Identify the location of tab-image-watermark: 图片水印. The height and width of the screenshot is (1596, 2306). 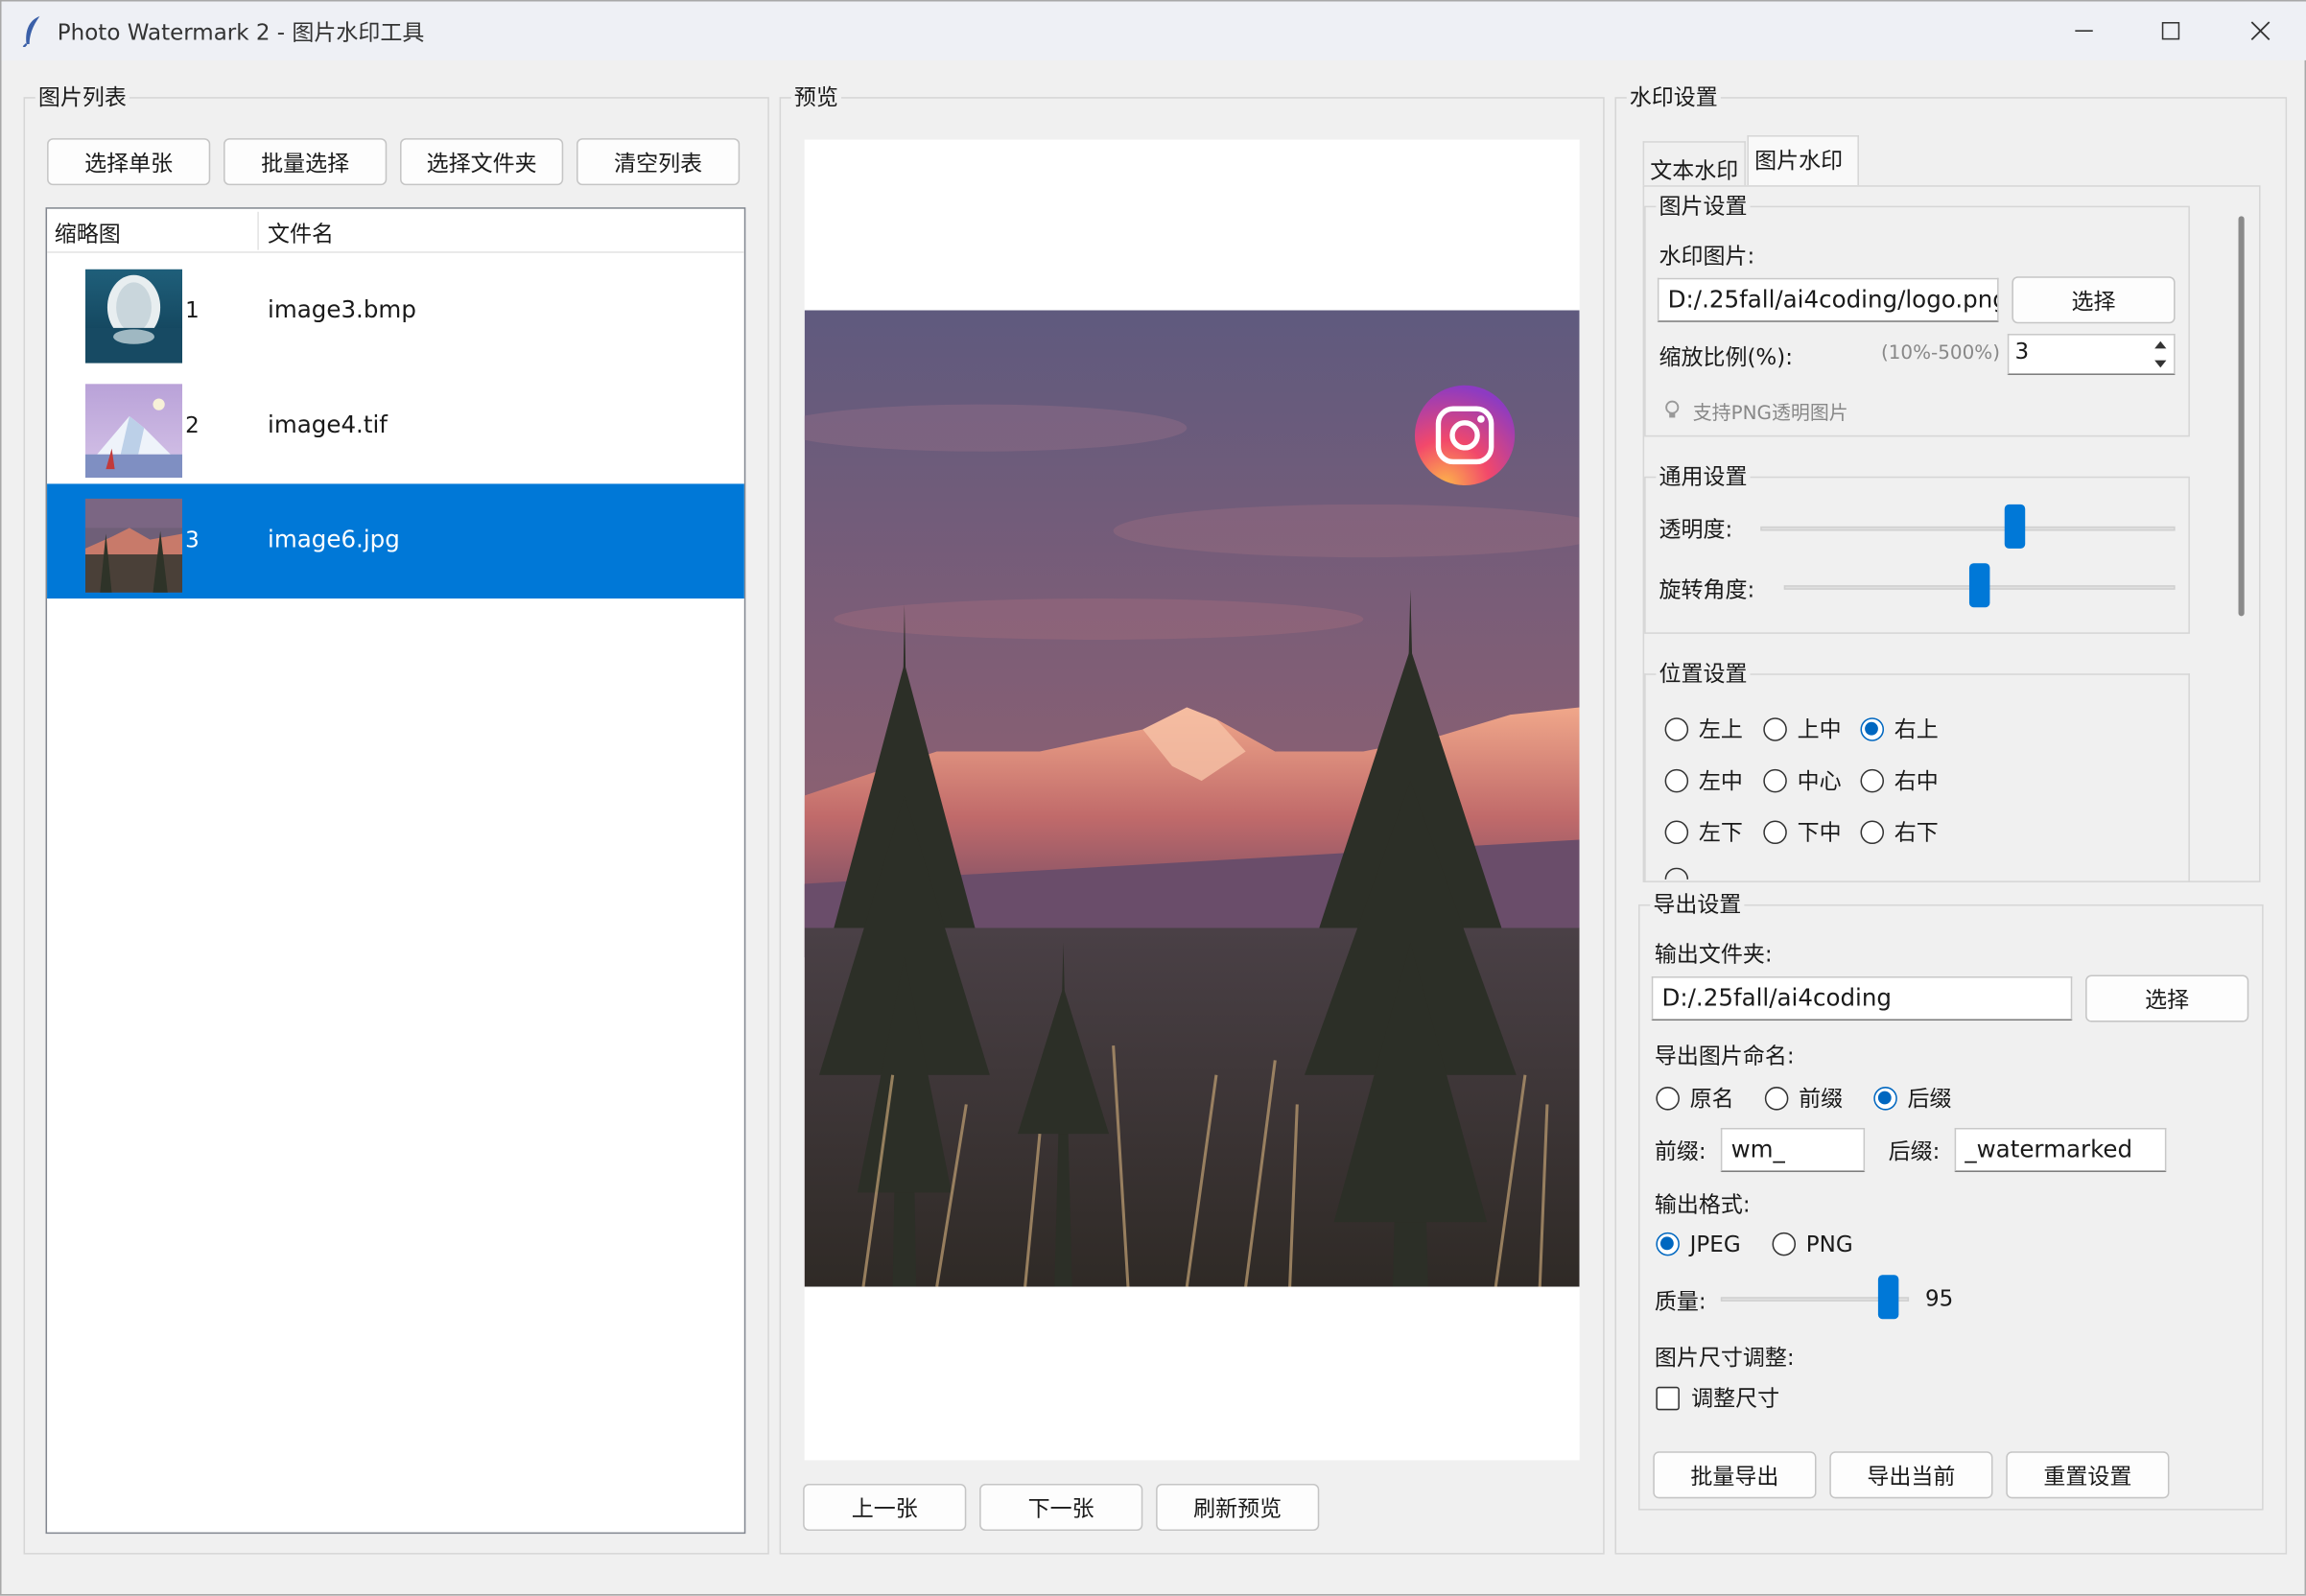
(1803, 160).